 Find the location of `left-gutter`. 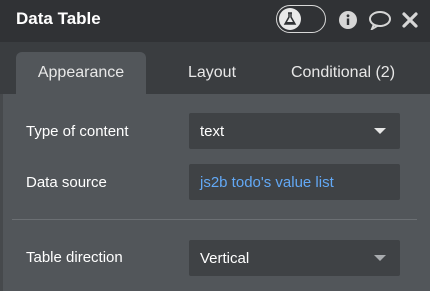

left-gutter is located at coordinates (1, 192).